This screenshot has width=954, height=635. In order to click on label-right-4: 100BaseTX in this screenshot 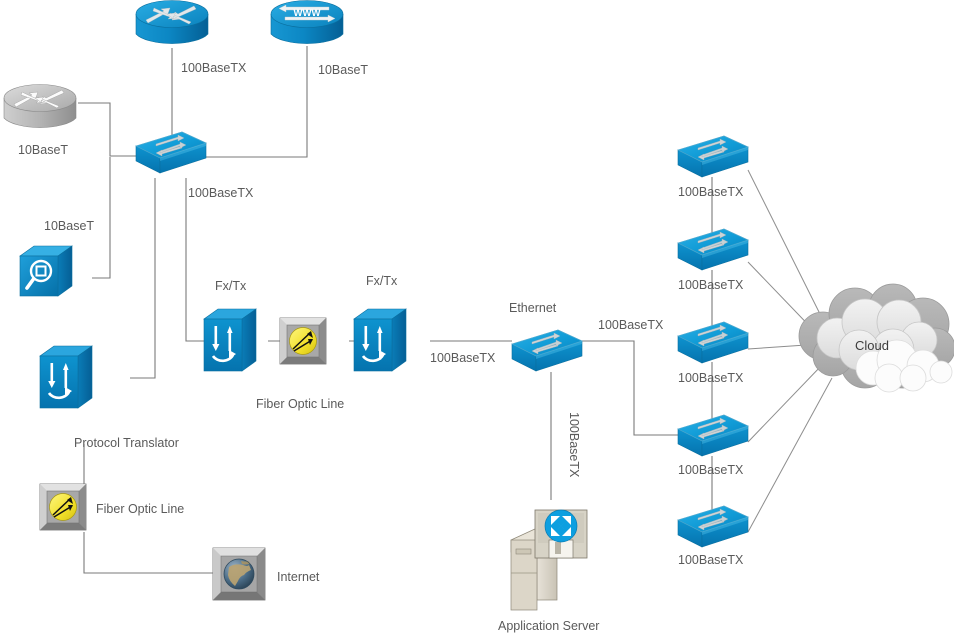, I will do `click(711, 470)`.